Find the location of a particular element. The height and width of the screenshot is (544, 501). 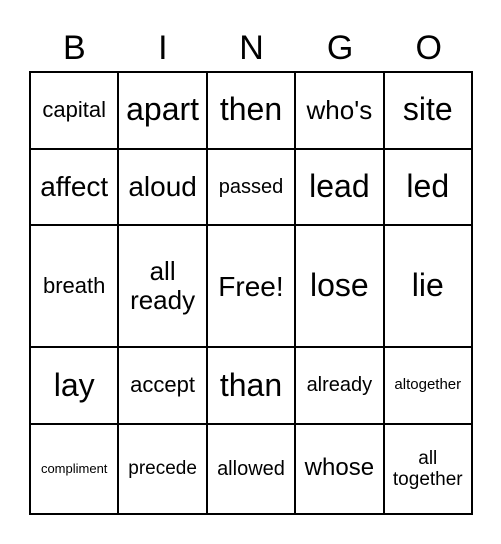

bingo-cell: whose is located at coordinates (339, 469).